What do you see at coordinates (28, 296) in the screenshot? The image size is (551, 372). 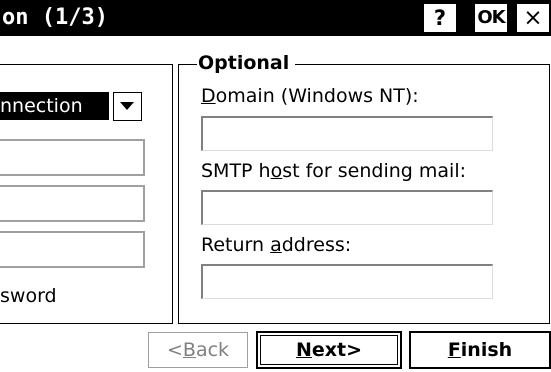 I see `save-password-label: sword` at bounding box center [28, 296].